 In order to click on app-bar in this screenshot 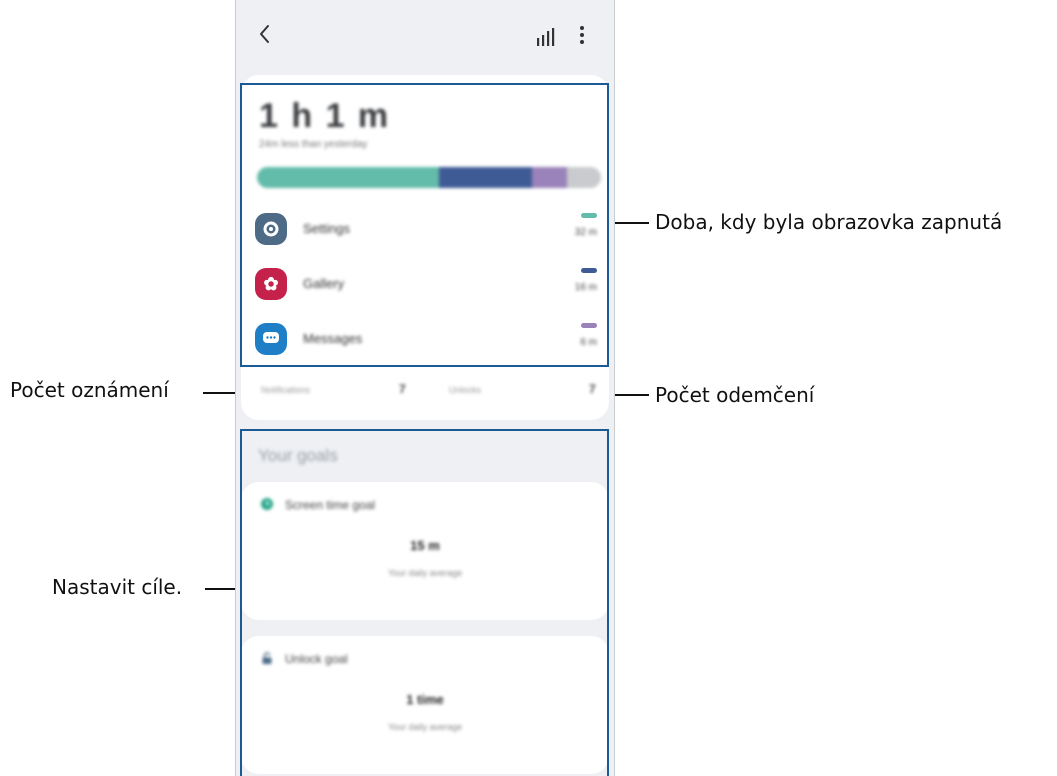, I will do `click(425, 36)`.